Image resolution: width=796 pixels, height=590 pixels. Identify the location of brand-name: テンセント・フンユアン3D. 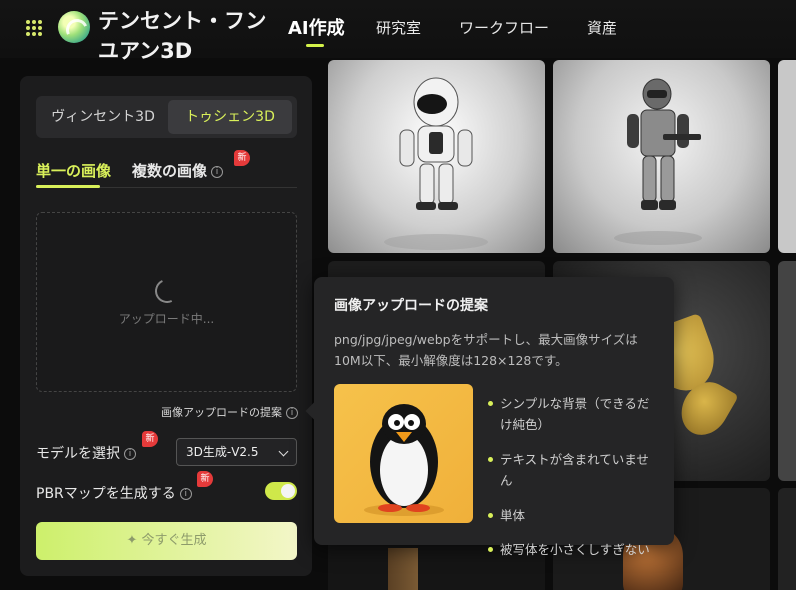
(188, 36).